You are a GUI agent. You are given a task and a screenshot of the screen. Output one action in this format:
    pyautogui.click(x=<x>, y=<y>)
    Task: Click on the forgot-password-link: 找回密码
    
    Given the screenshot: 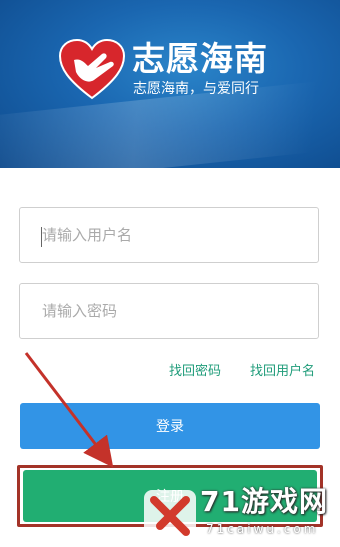 What is the action you would take?
    pyautogui.click(x=195, y=372)
    